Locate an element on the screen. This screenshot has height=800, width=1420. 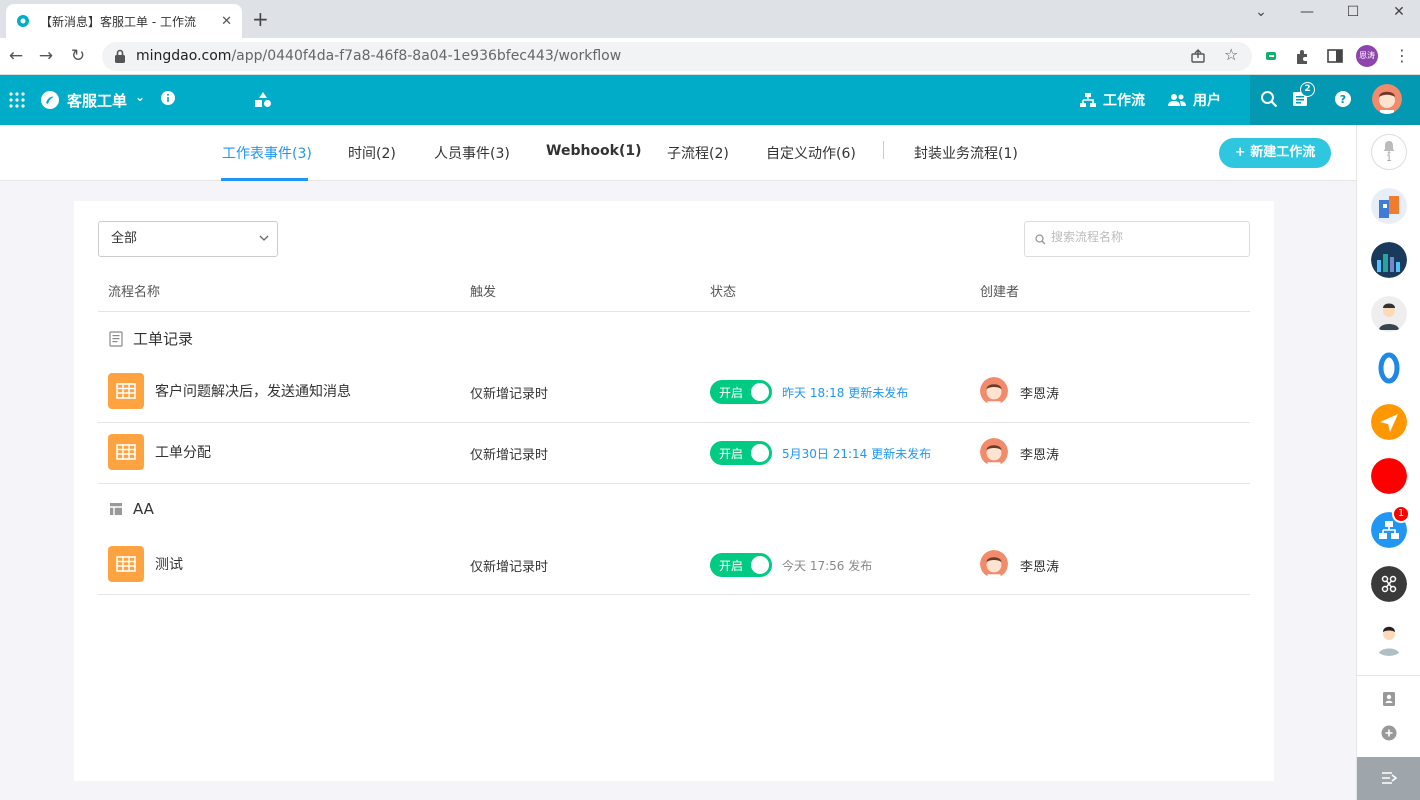
workflow-row: 客户问题解决后，发送通知消息 is located at coordinates (229, 391).